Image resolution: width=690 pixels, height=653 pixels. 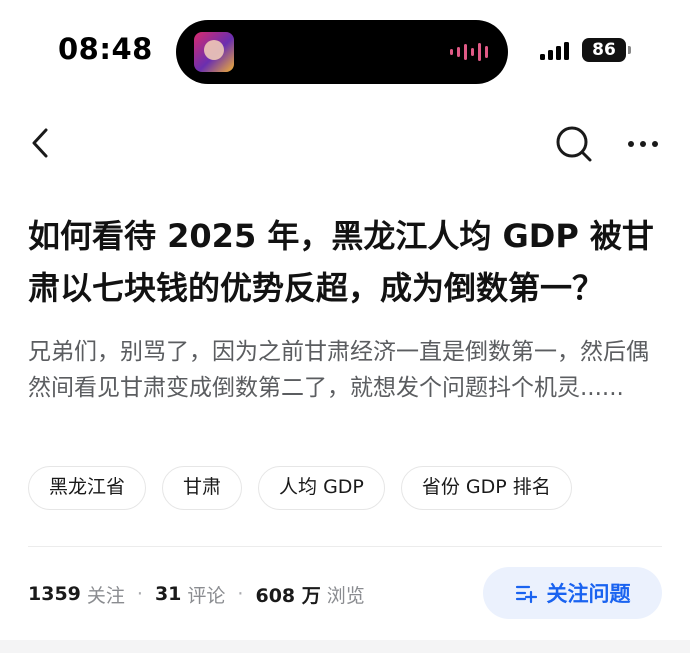 What do you see at coordinates (554, 50) in the screenshot?
I see `cellular-signal-icon` at bounding box center [554, 50].